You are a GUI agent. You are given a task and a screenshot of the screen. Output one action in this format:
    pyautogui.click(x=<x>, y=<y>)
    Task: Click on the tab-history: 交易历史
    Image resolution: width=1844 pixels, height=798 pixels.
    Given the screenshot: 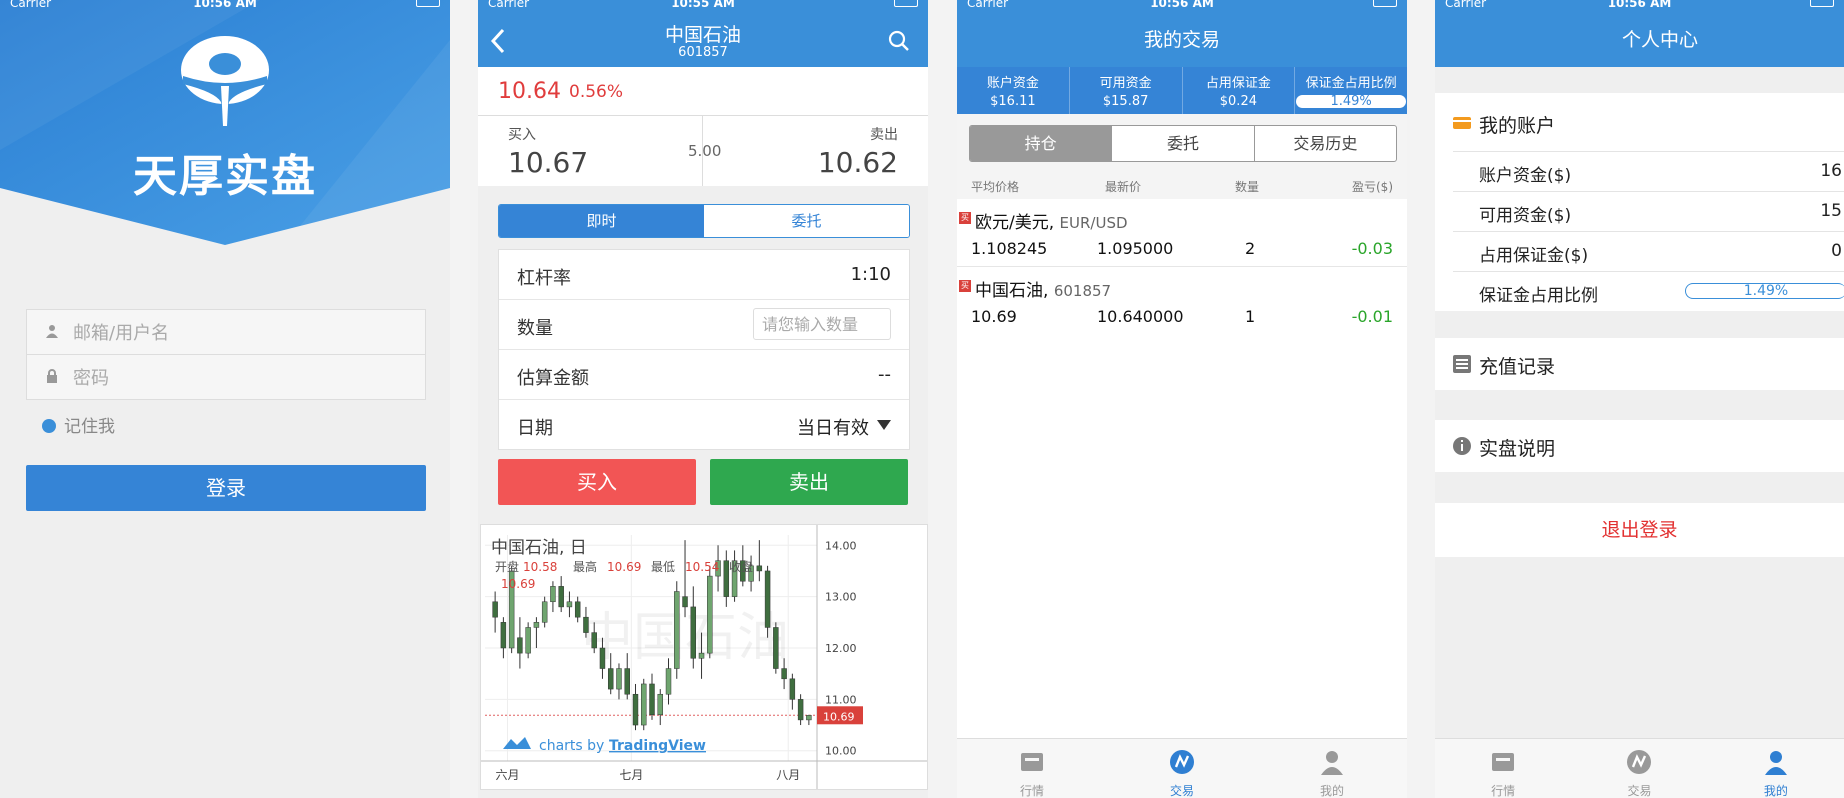 What is the action you would take?
    pyautogui.click(x=1325, y=143)
    